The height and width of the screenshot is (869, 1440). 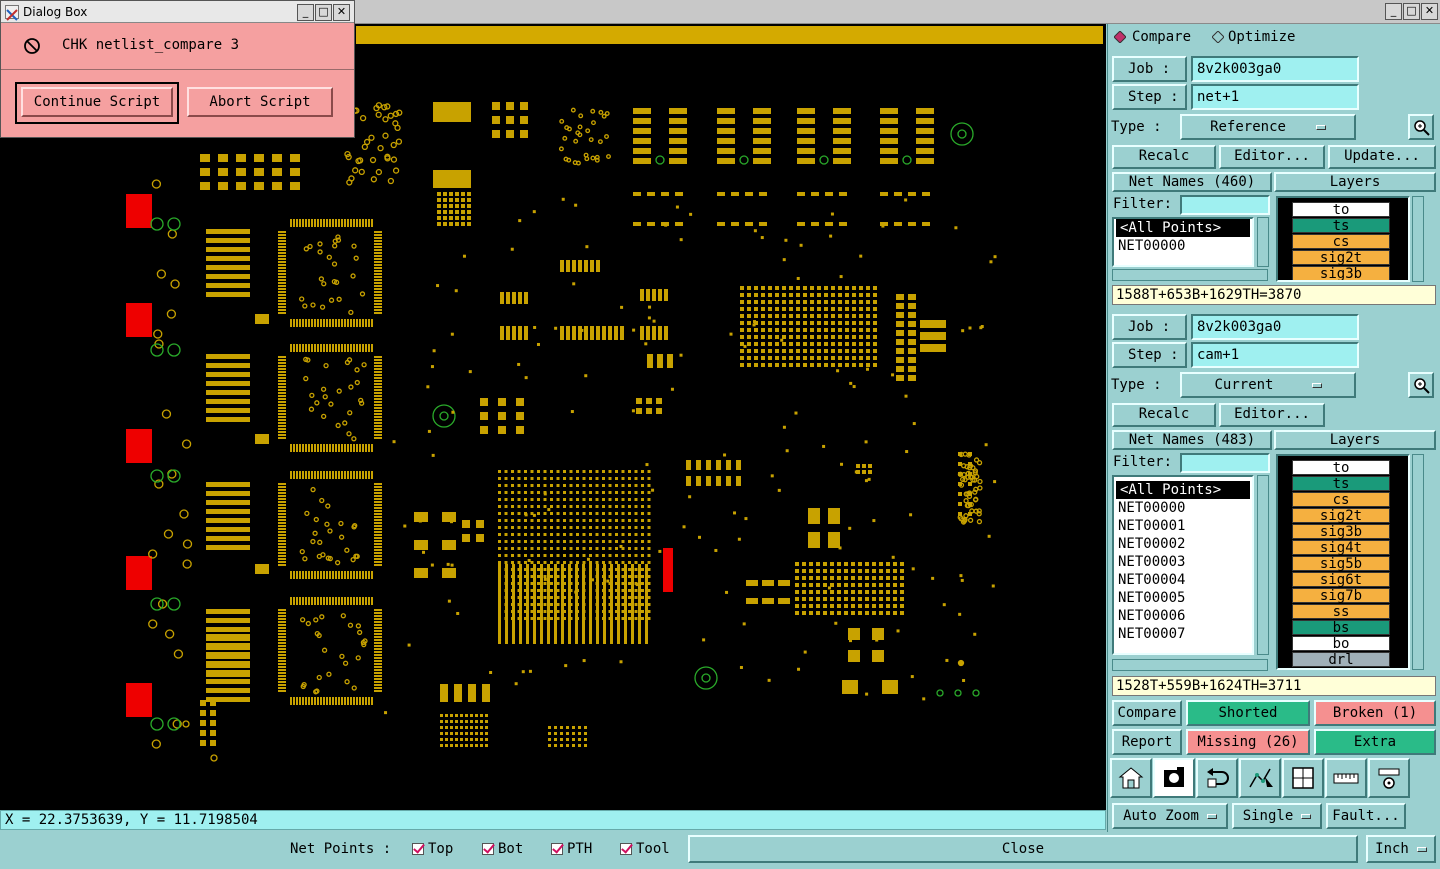 I want to click on window-tool-button, so click(x=1303, y=778).